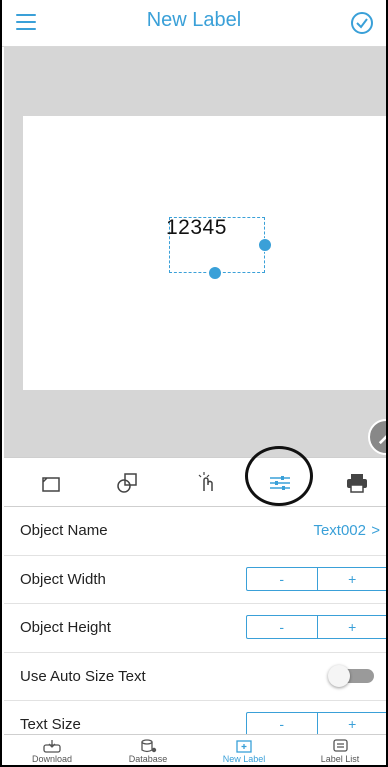  What do you see at coordinates (64, 530) in the screenshot?
I see `object-name-label: Object Name` at bounding box center [64, 530].